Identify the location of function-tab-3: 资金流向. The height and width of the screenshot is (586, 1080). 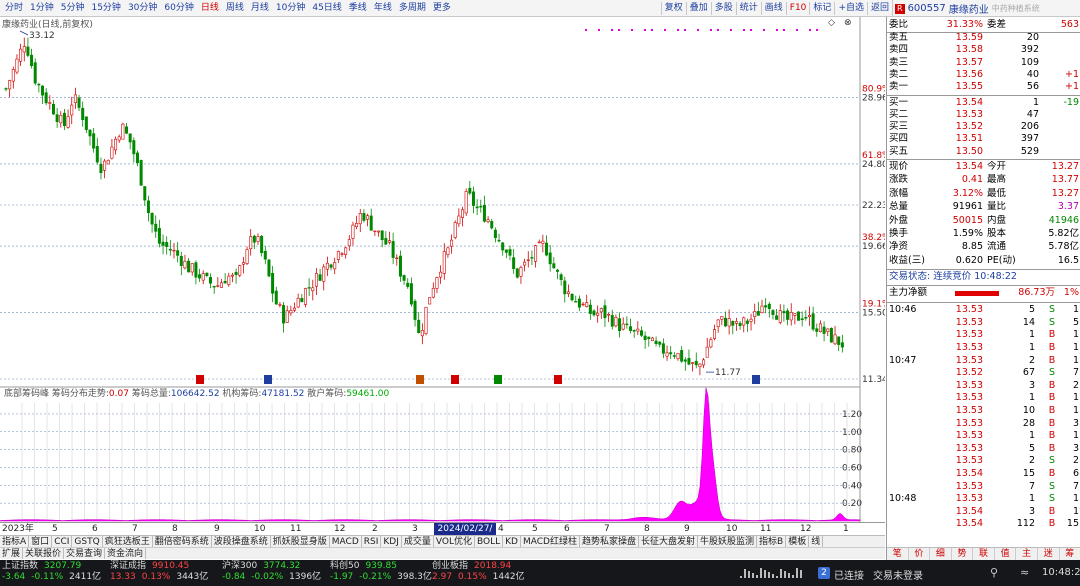
(126, 553).